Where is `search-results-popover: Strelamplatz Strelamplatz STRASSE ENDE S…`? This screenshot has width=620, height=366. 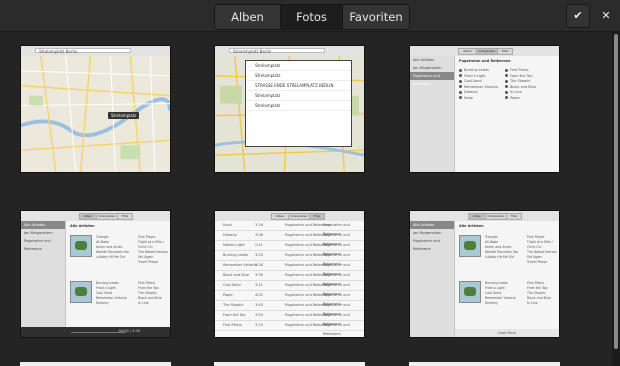
search-results-popover: Strelamplatz Strelamplatz STRASSE ENDE S… is located at coordinates (298, 103).